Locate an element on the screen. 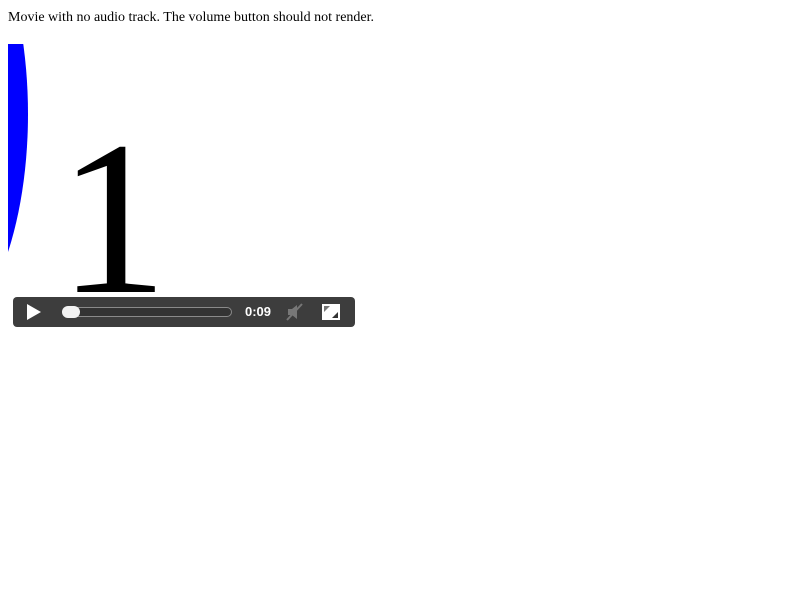 This screenshot has width=800, height=600. frame-number: 1 is located at coordinates (113, 214).